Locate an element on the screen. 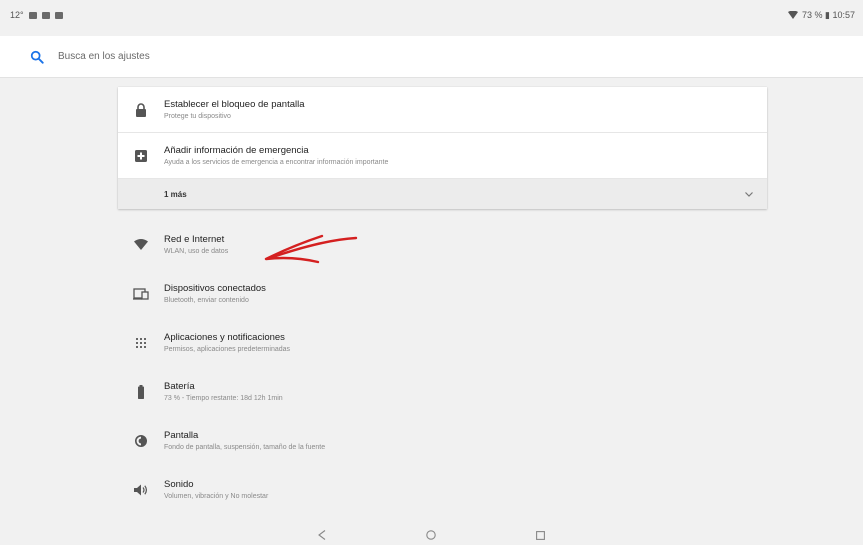  emergency-plus-icon is located at coordinates (141, 155).